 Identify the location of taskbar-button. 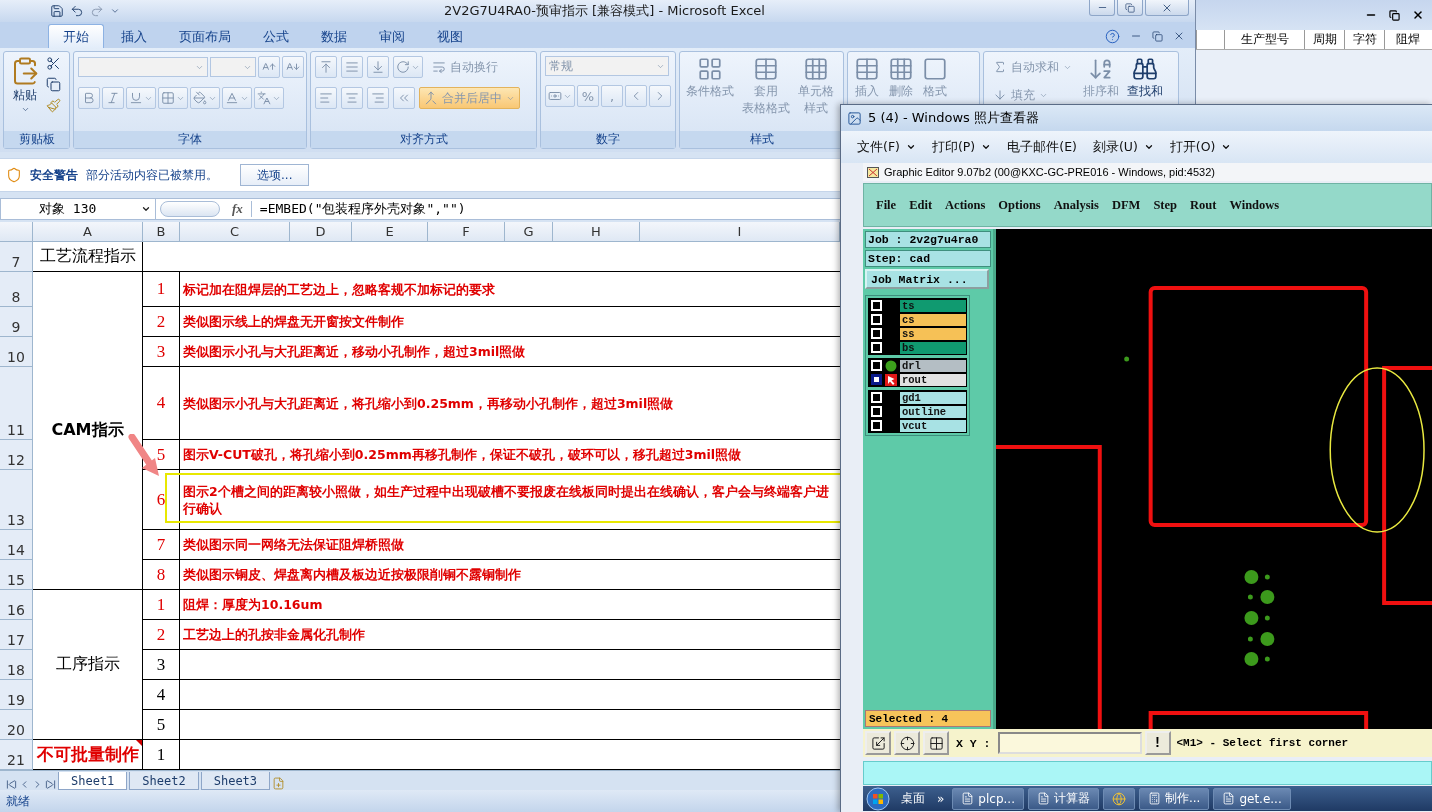
(1118, 798).